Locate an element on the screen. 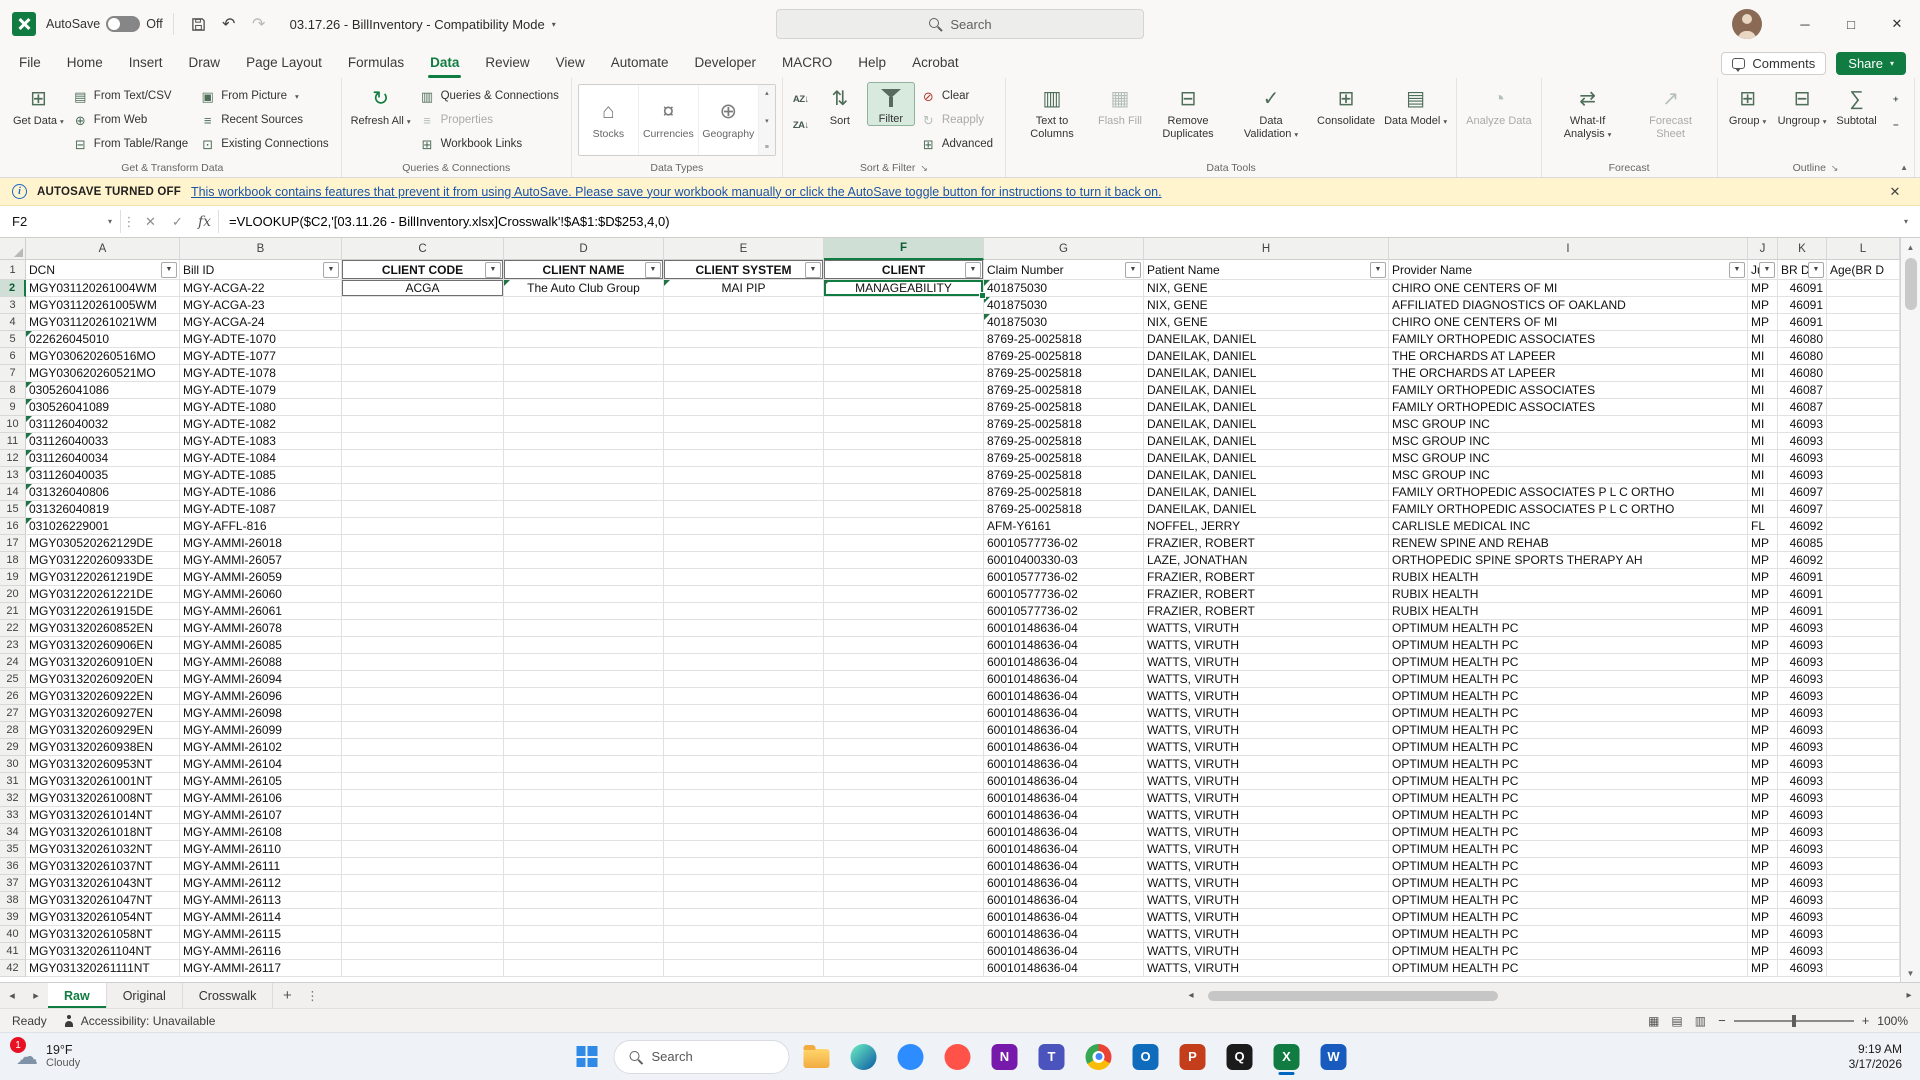 This screenshot has width=1920, height=1080. cell-a17: MGY030520262129DE is located at coordinates (103, 543).